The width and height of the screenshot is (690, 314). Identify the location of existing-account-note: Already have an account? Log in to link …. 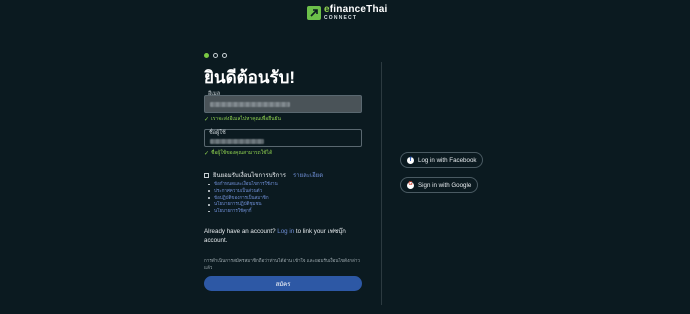
(284, 236).